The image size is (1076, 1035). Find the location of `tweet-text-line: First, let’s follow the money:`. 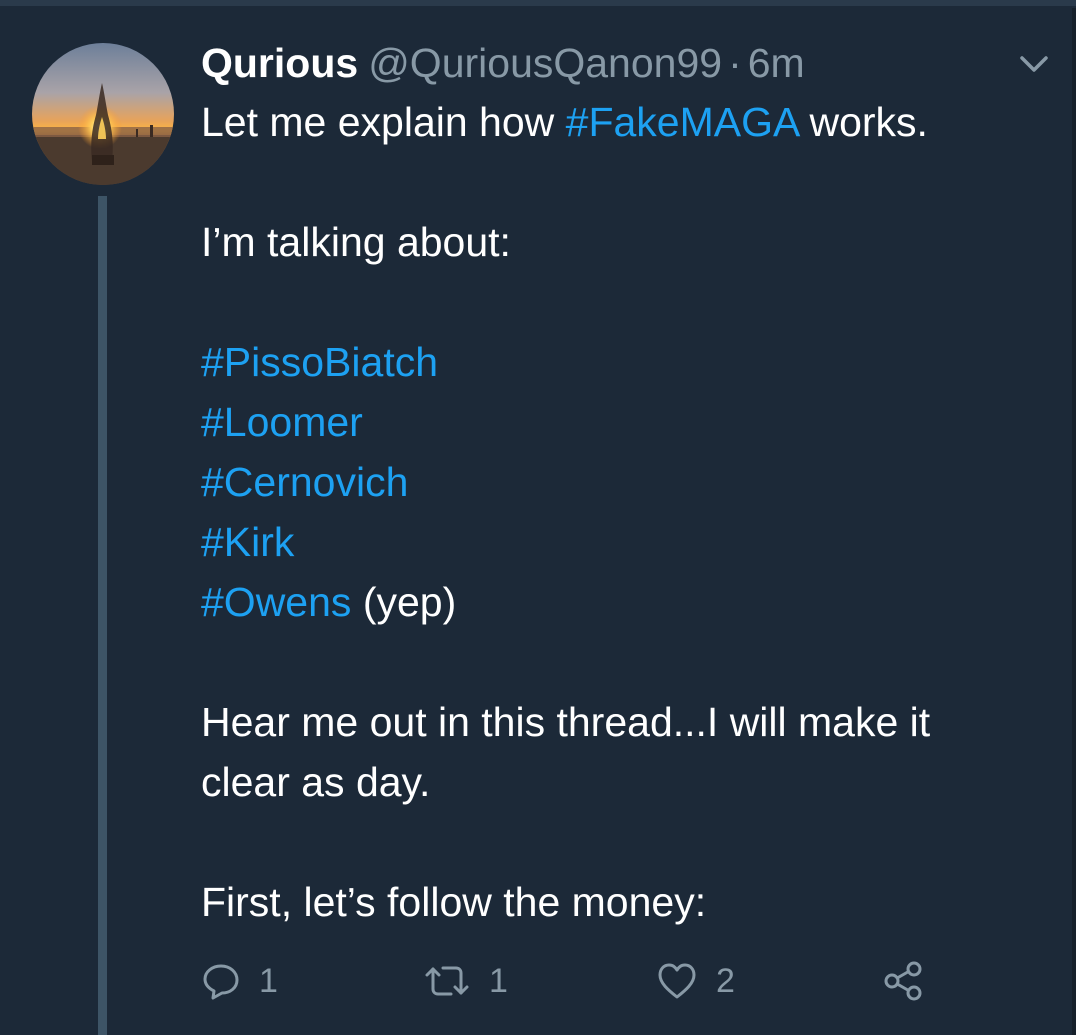

tweet-text-line: First, let’s follow the money: is located at coordinates (621, 902).